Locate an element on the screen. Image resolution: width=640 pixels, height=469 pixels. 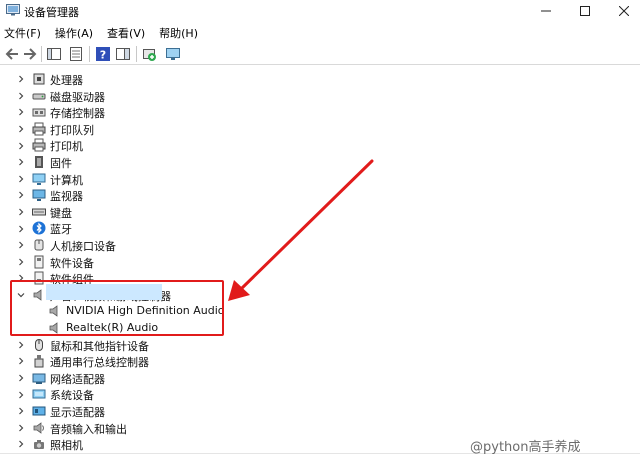
minimize-icon is located at coordinates (546, 11).